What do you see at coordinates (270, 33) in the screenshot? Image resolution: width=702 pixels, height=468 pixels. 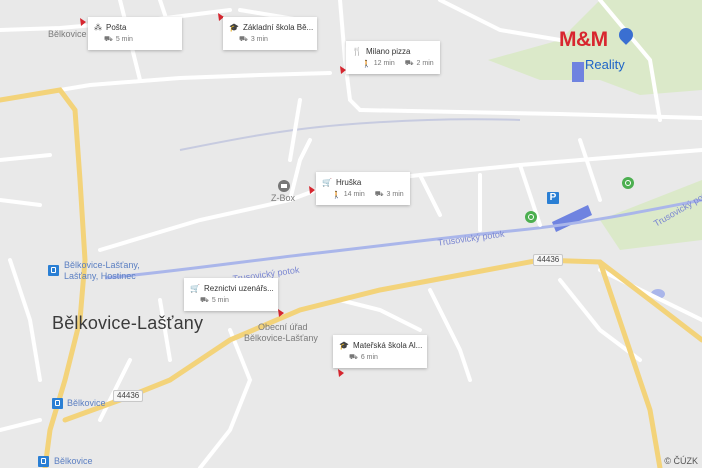 I see `poi-card-zakladni-skola: 🎓 Základní škola Bě... ⛟ 3 min` at bounding box center [270, 33].